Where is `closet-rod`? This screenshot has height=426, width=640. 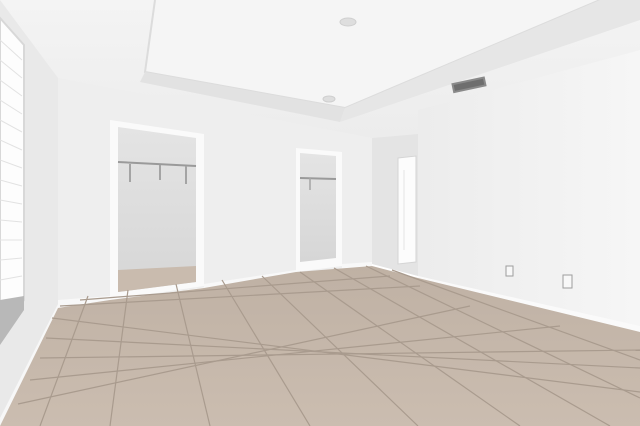 closet-rod is located at coordinates (318, 178).